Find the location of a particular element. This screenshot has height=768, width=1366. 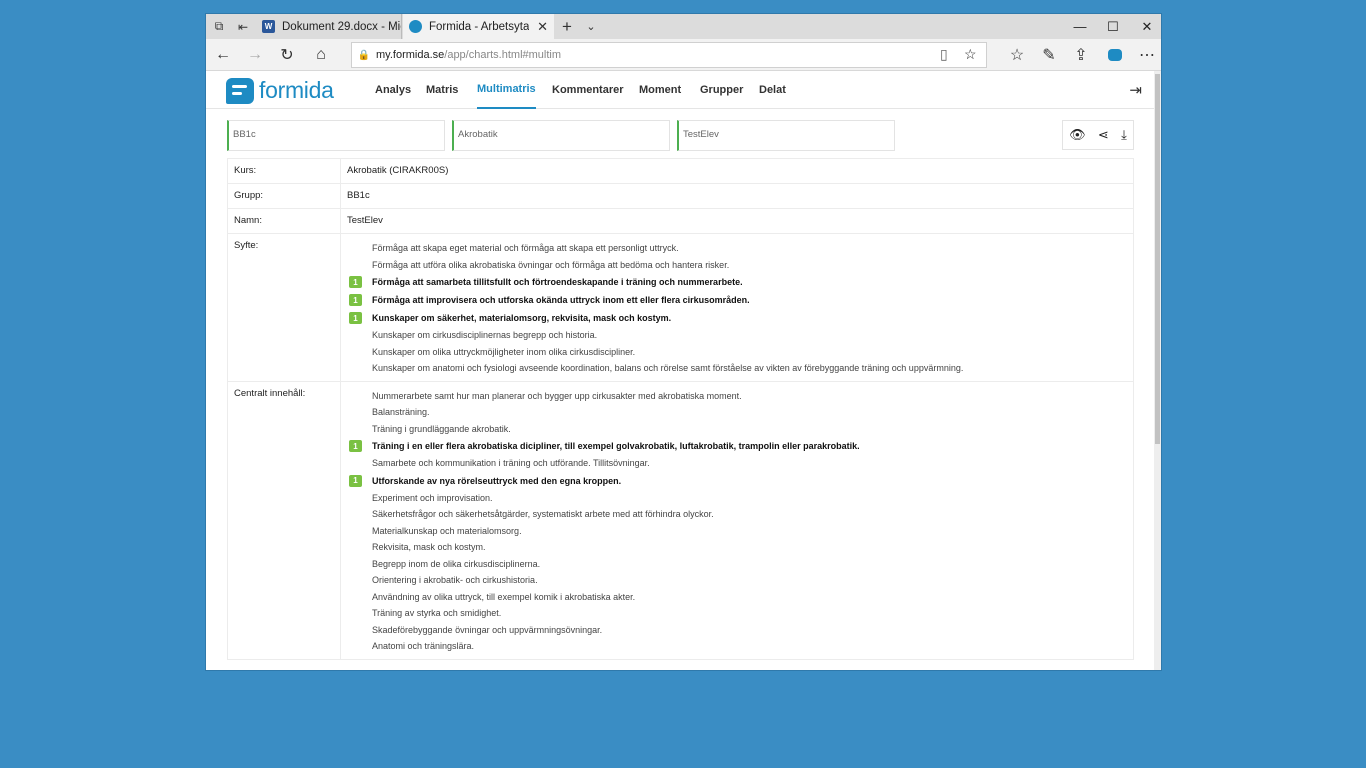

page-scrollbar is located at coordinates (1157, 370).